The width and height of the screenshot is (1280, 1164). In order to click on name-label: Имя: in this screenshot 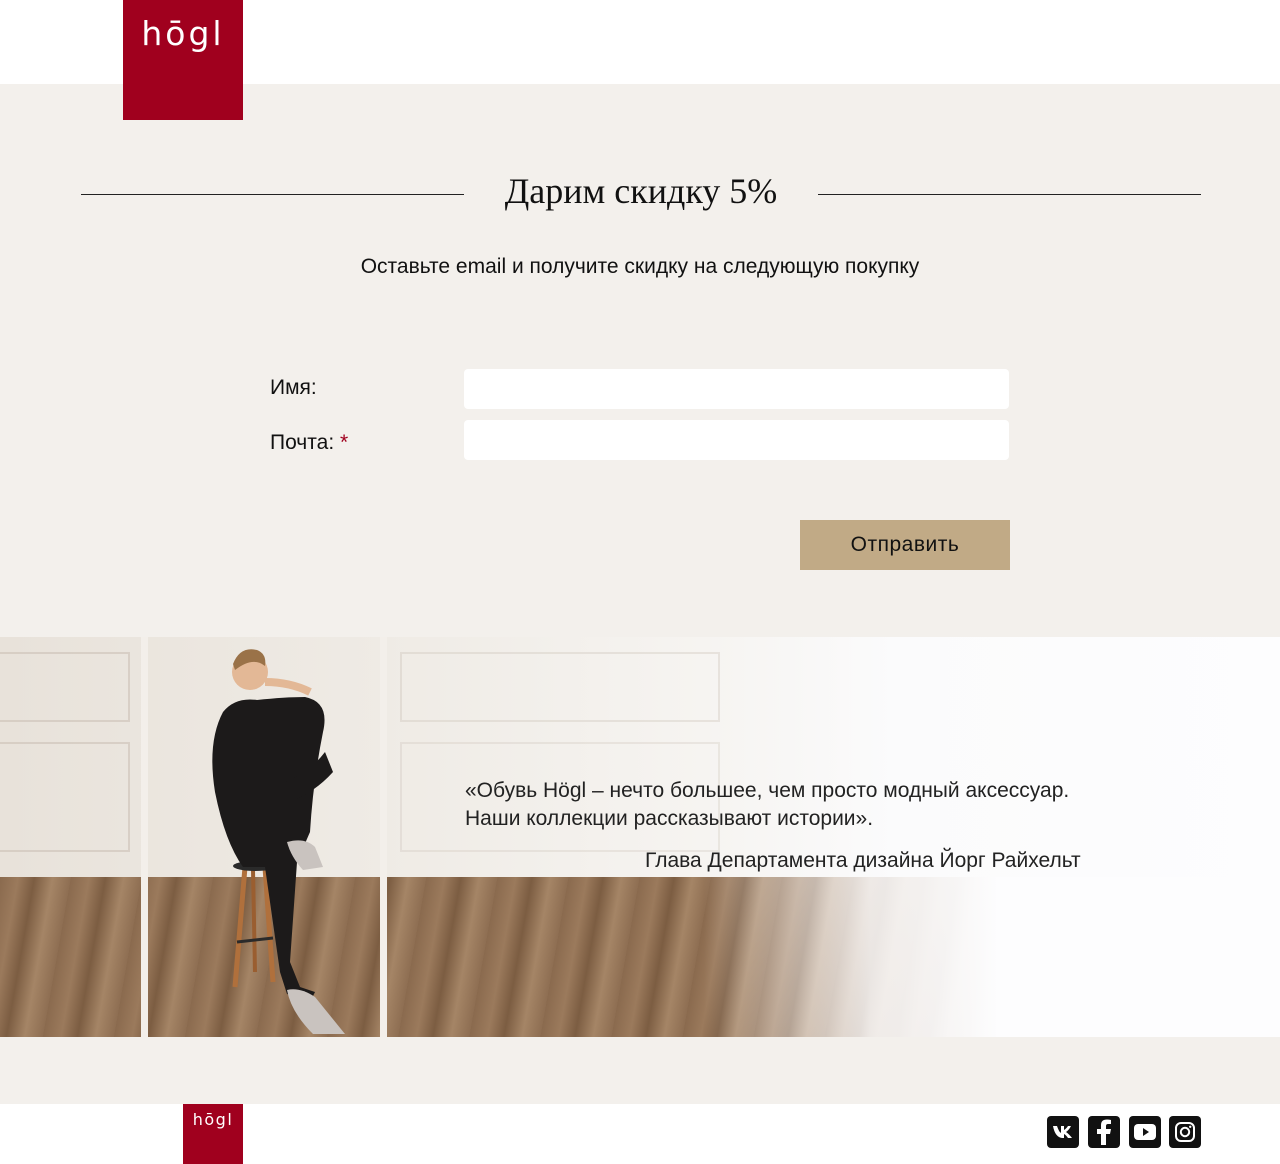, I will do `click(293, 387)`.